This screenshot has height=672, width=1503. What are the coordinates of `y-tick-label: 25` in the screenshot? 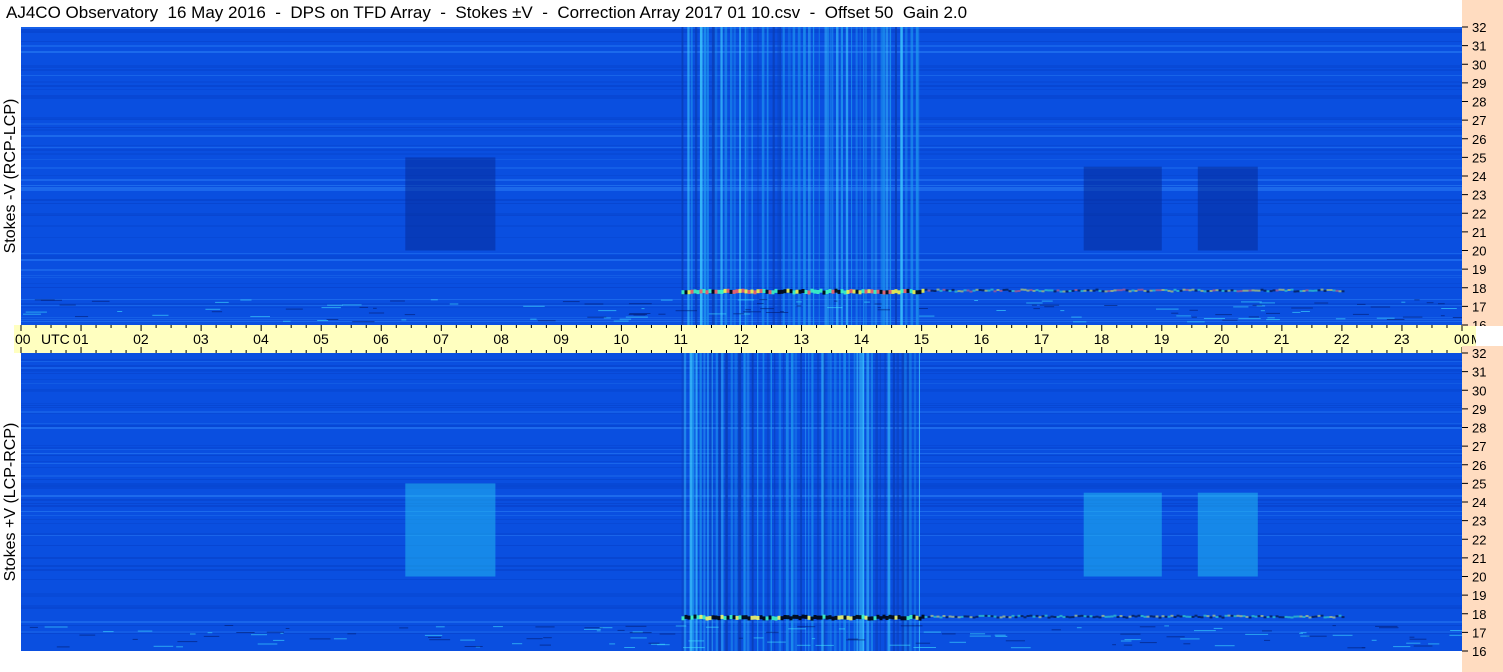 It's located at (1479, 157).